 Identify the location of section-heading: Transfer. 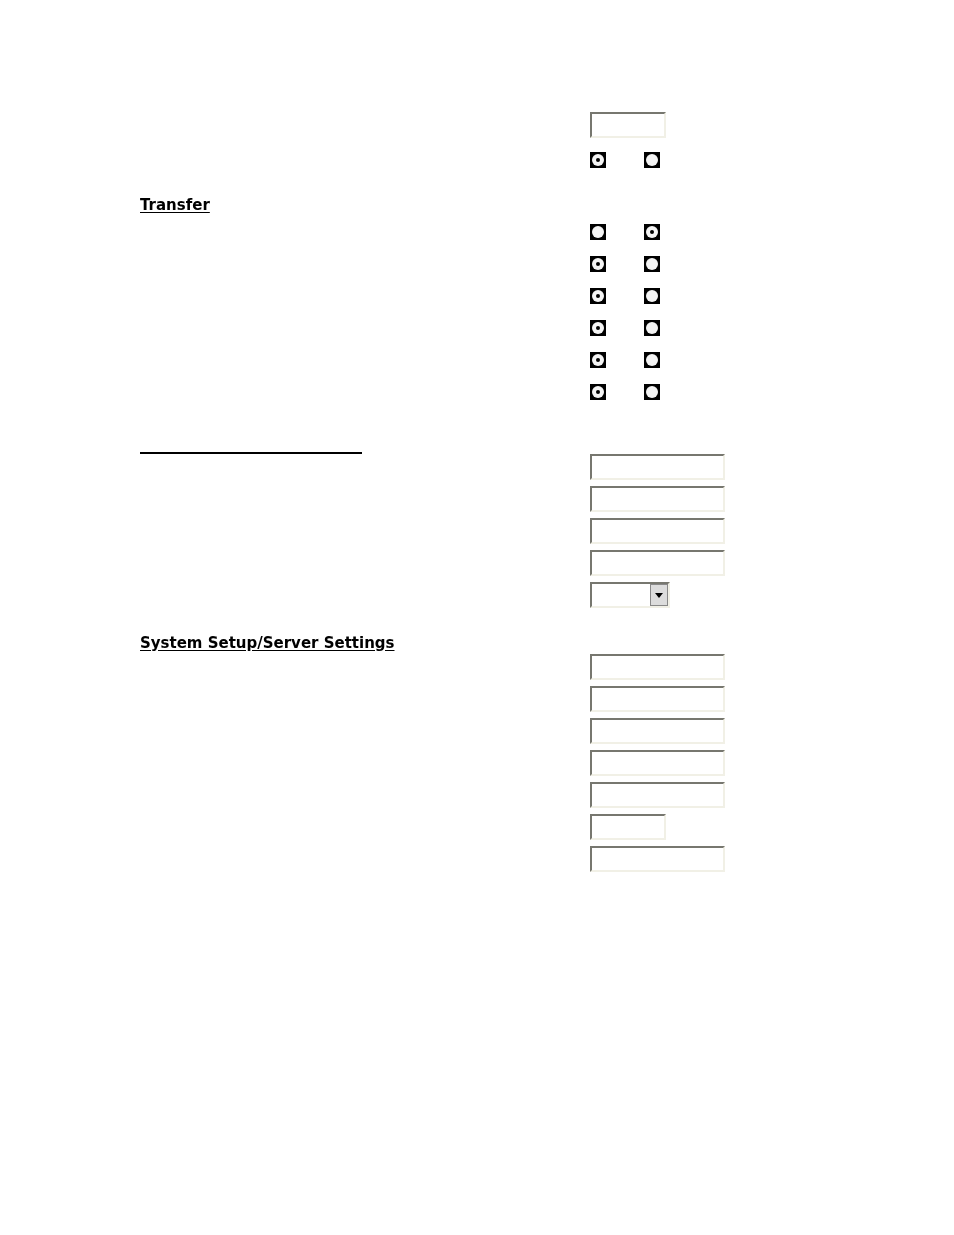
(175, 205).